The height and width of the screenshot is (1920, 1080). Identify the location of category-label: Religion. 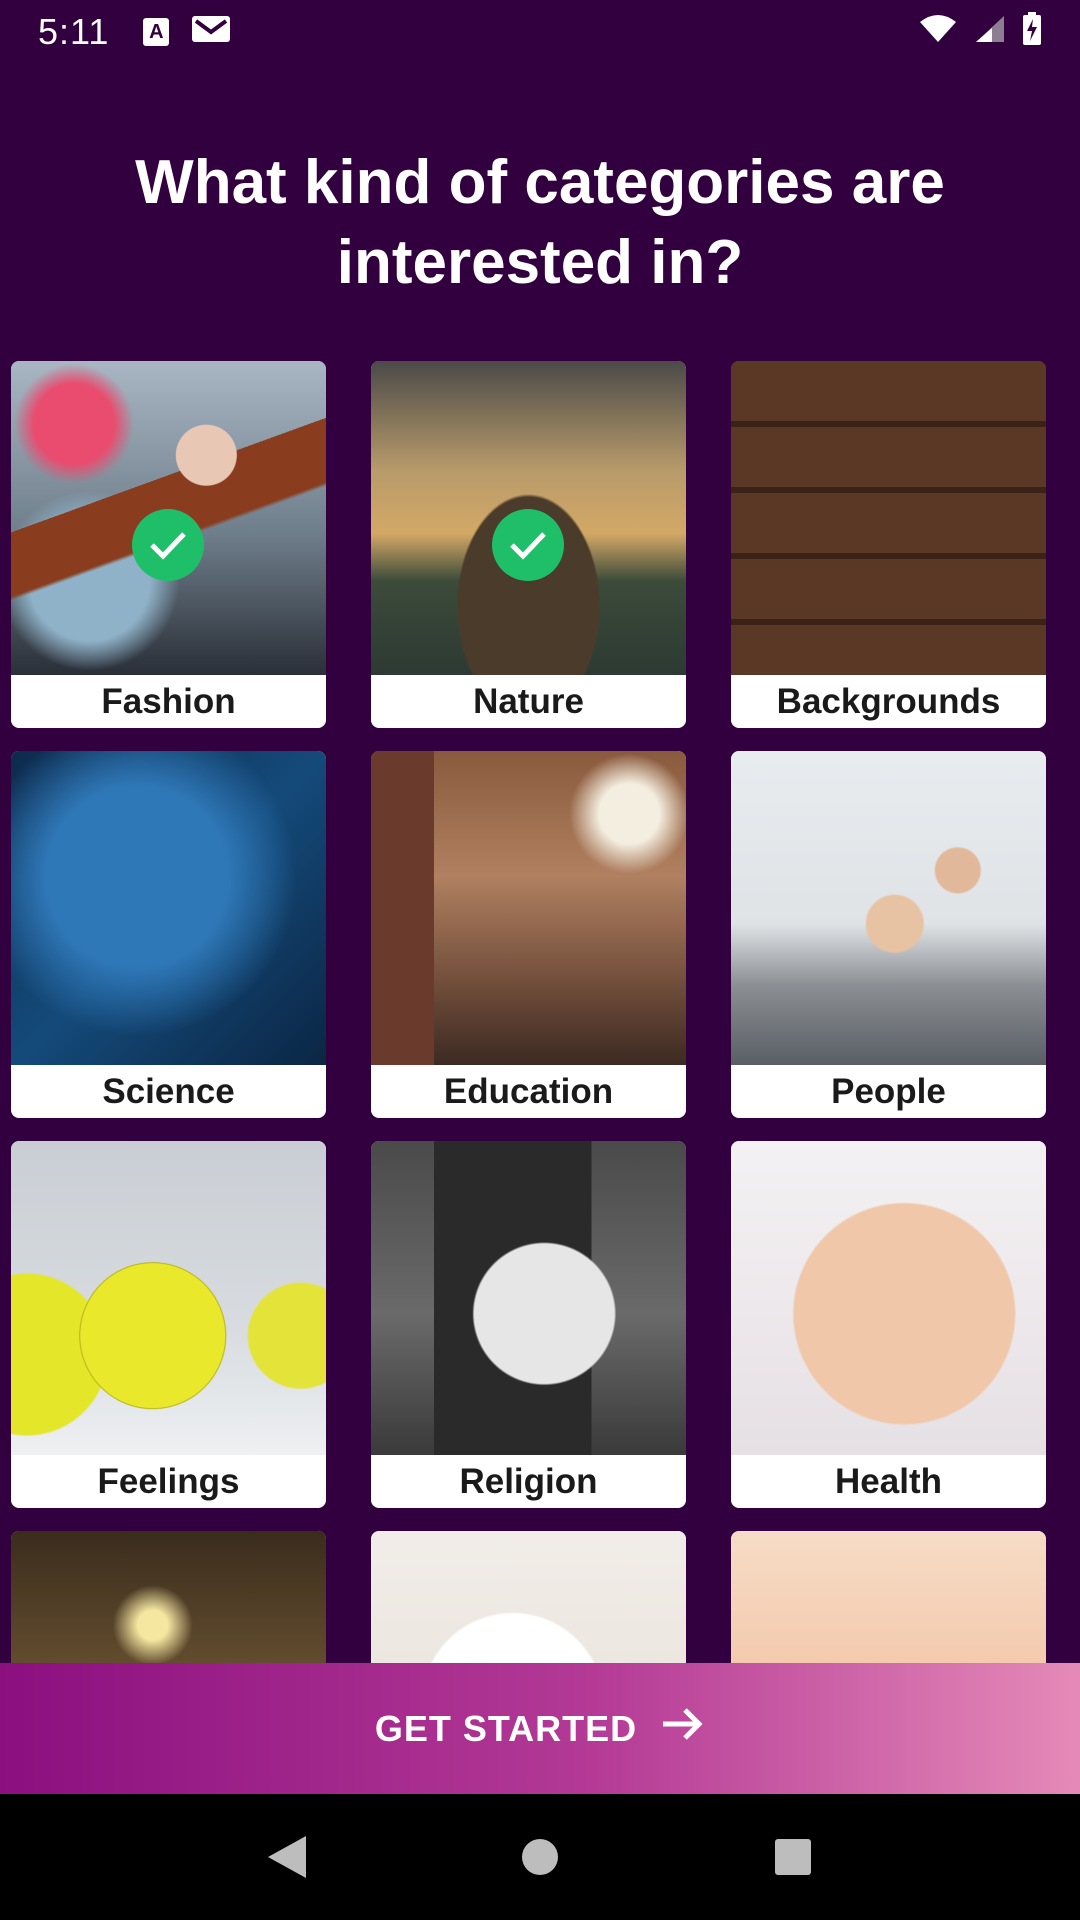
(528, 1481).